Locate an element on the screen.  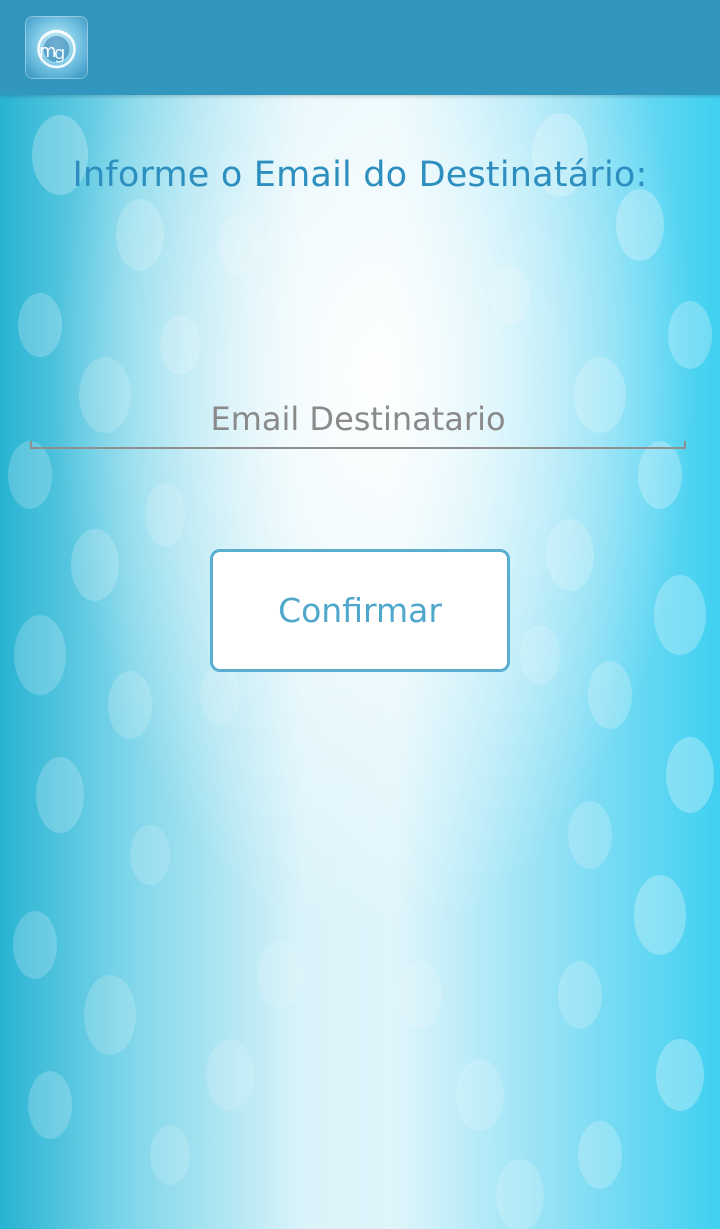
confirm-button: Confirmar is located at coordinates (360, 610).